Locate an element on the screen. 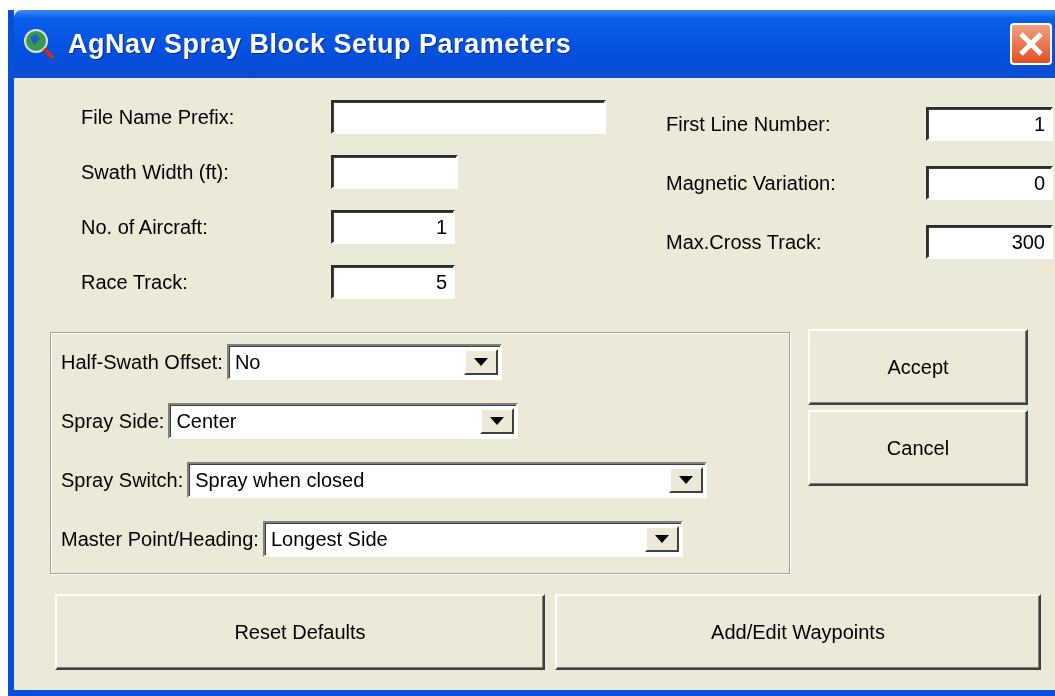 The width and height of the screenshot is (1055, 696). field-label: File Name Prefix: is located at coordinates (158, 117).